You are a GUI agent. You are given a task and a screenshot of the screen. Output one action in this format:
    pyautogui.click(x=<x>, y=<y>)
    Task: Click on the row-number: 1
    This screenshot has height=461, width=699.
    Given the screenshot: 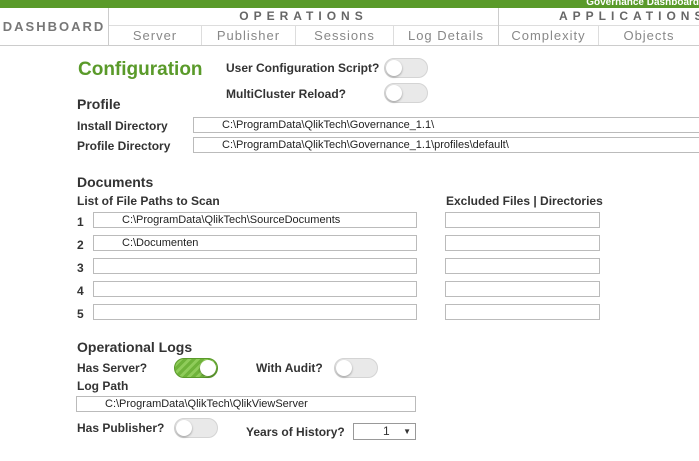 What is the action you would take?
    pyautogui.click(x=80, y=222)
    